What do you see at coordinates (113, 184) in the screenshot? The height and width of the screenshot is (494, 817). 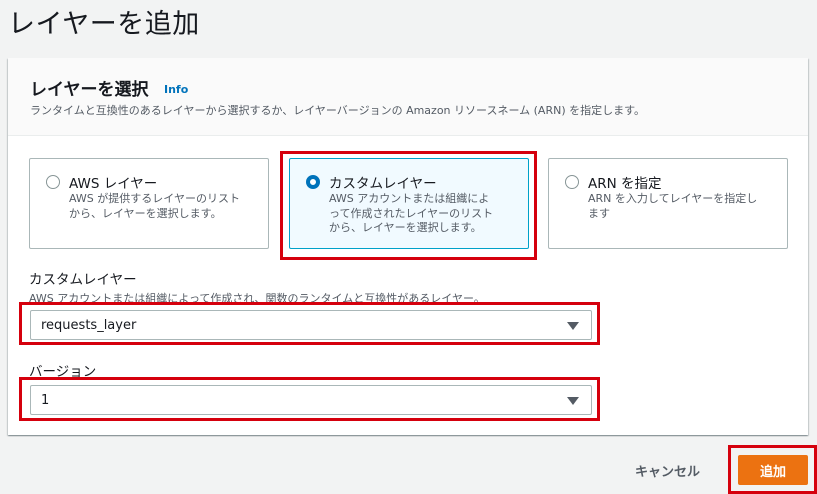 I see `tile-title: AWS レイヤー` at bounding box center [113, 184].